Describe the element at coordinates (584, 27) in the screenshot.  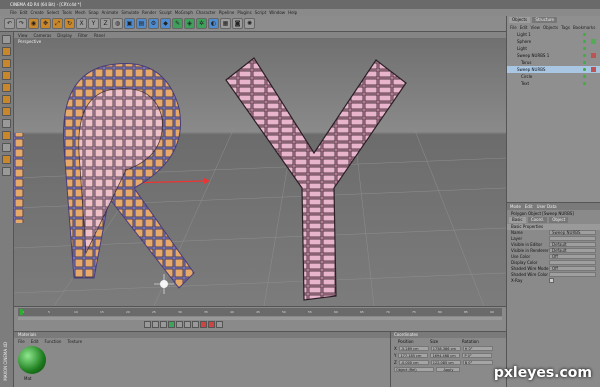
I see `om-menu-bookmarks: Bookmarks` at that location.